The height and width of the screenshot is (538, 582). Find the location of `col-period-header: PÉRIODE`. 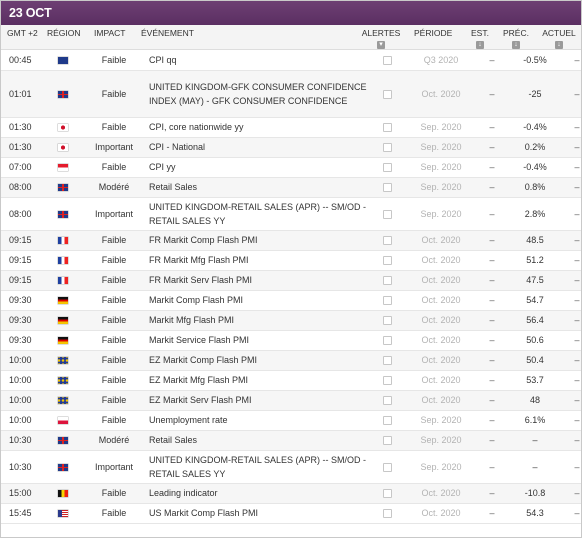

col-period-header: PÉRIODE is located at coordinates (433, 33).